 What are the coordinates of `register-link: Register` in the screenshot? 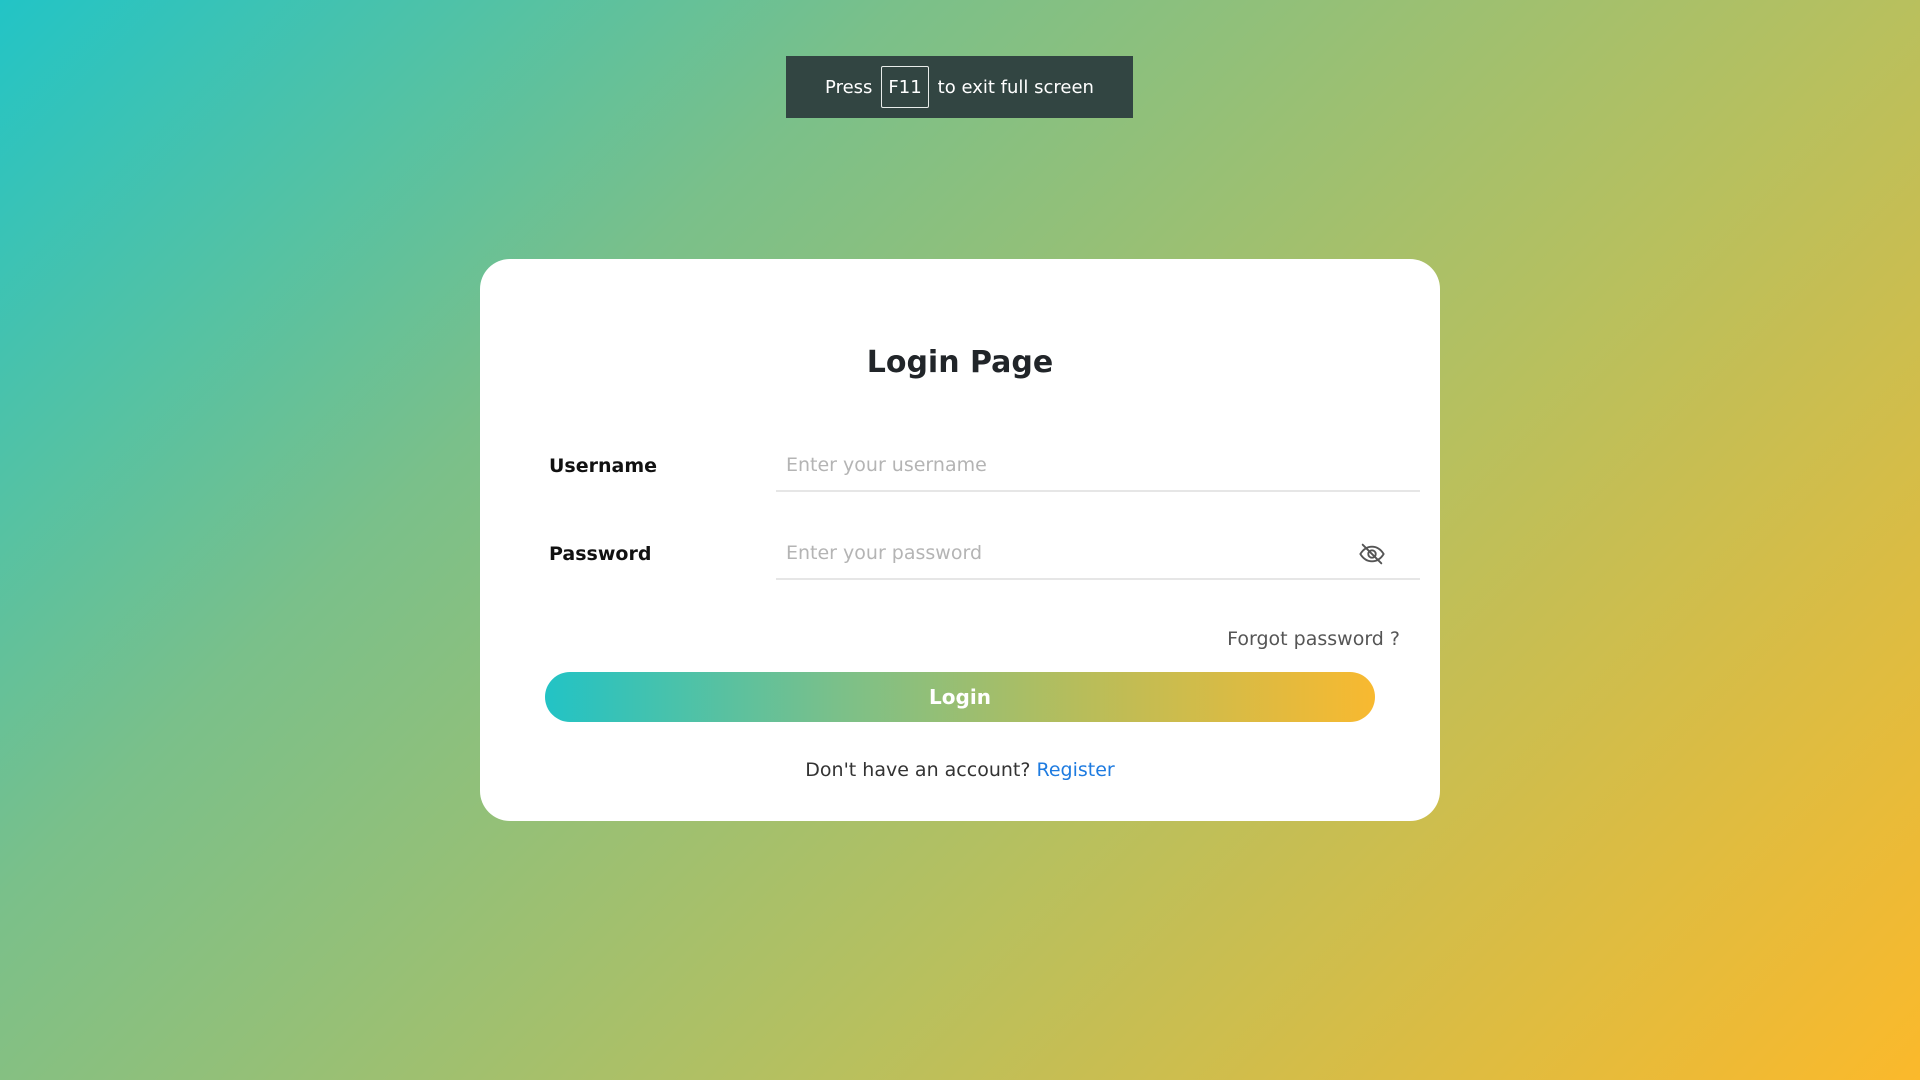 It's located at (1075, 770).